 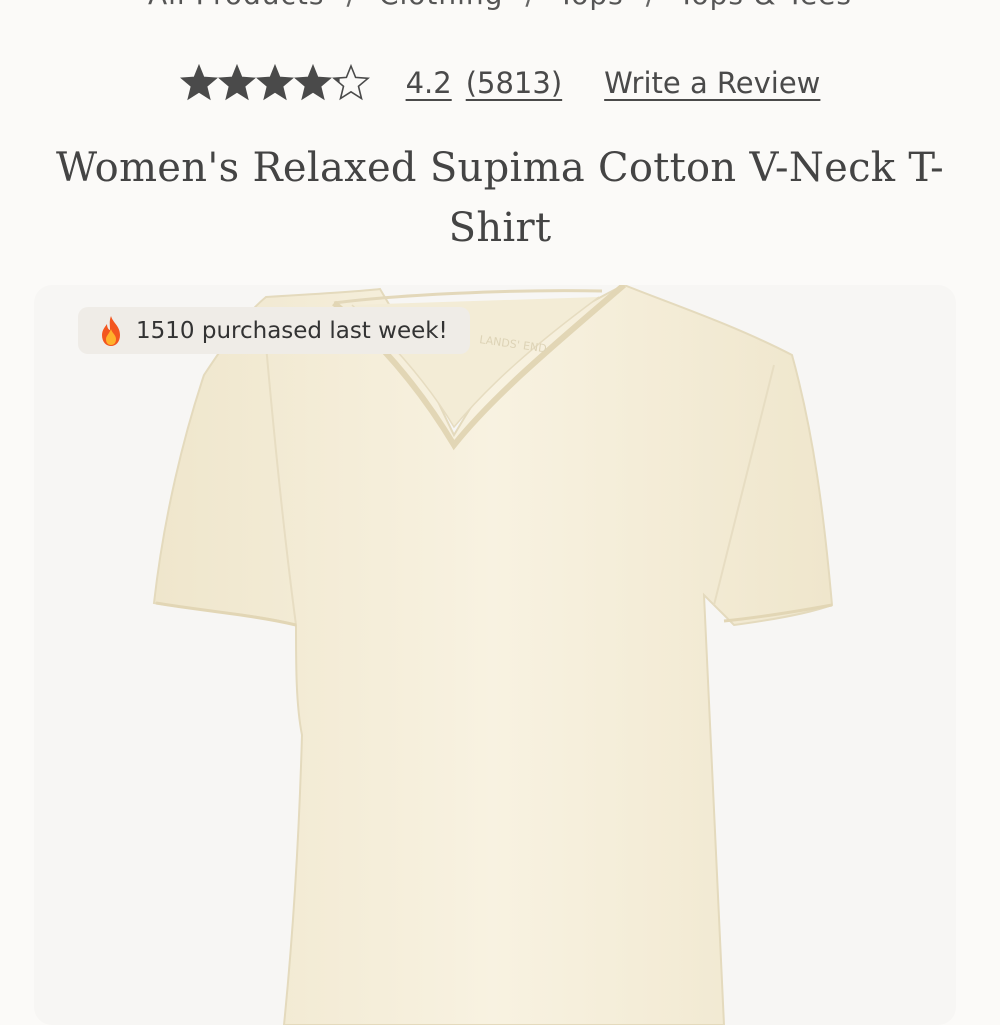 I want to click on breadcrumb-item-tops: Tops, so click(x=591, y=5).